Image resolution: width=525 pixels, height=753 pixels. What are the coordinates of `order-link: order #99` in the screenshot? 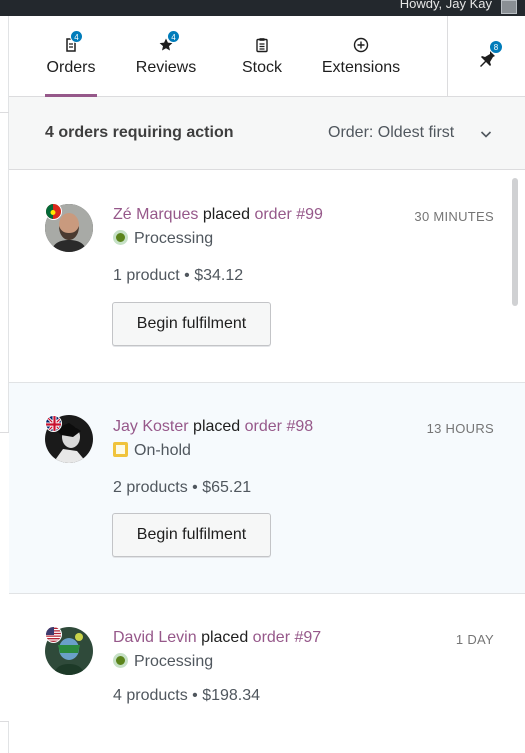 It's located at (288, 214).